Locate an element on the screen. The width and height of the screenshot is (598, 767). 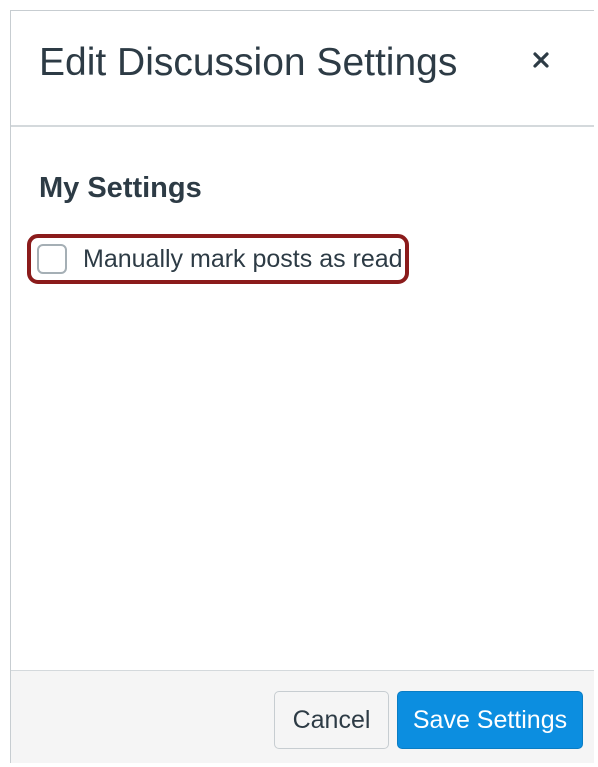
close-icon is located at coordinates (541, 61).